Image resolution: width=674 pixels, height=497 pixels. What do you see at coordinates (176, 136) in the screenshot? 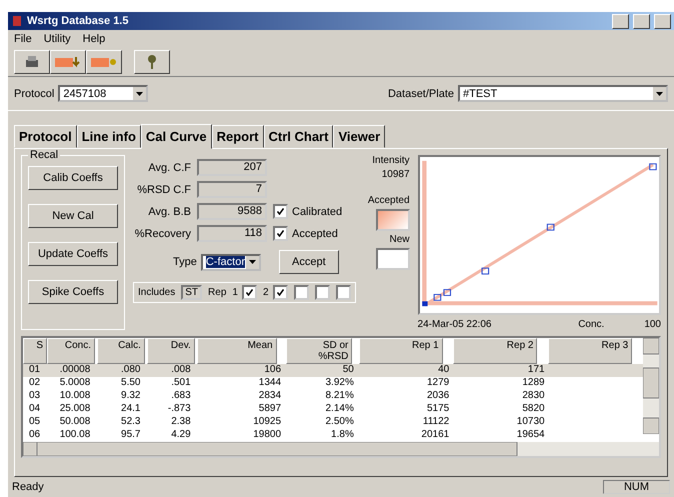
I see `tab: Cal Curve` at bounding box center [176, 136].